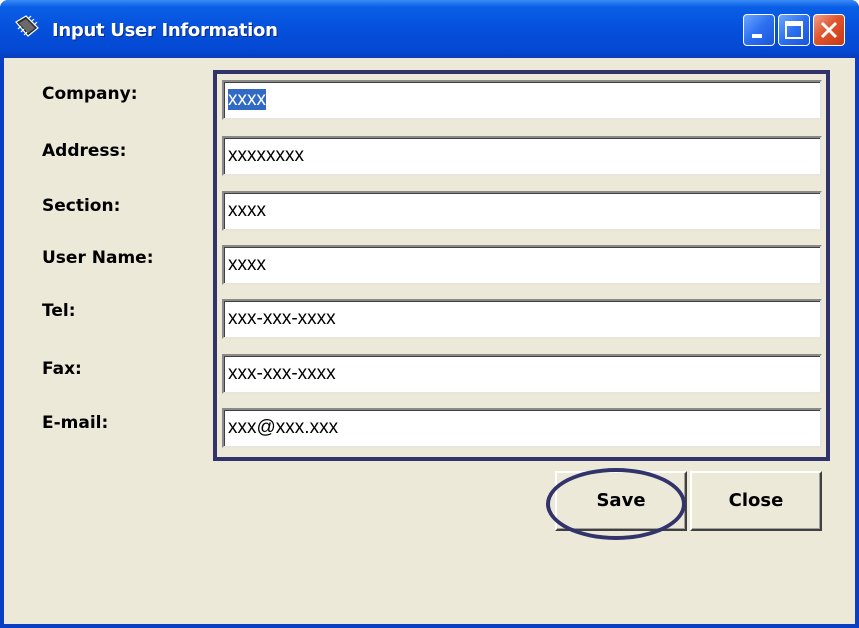 Image resolution: width=859 pixels, height=628 pixels. What do you see at coordinates (757, 36) in the screenshot?
I see `minimize-icon` at bounding box center [757, 36].